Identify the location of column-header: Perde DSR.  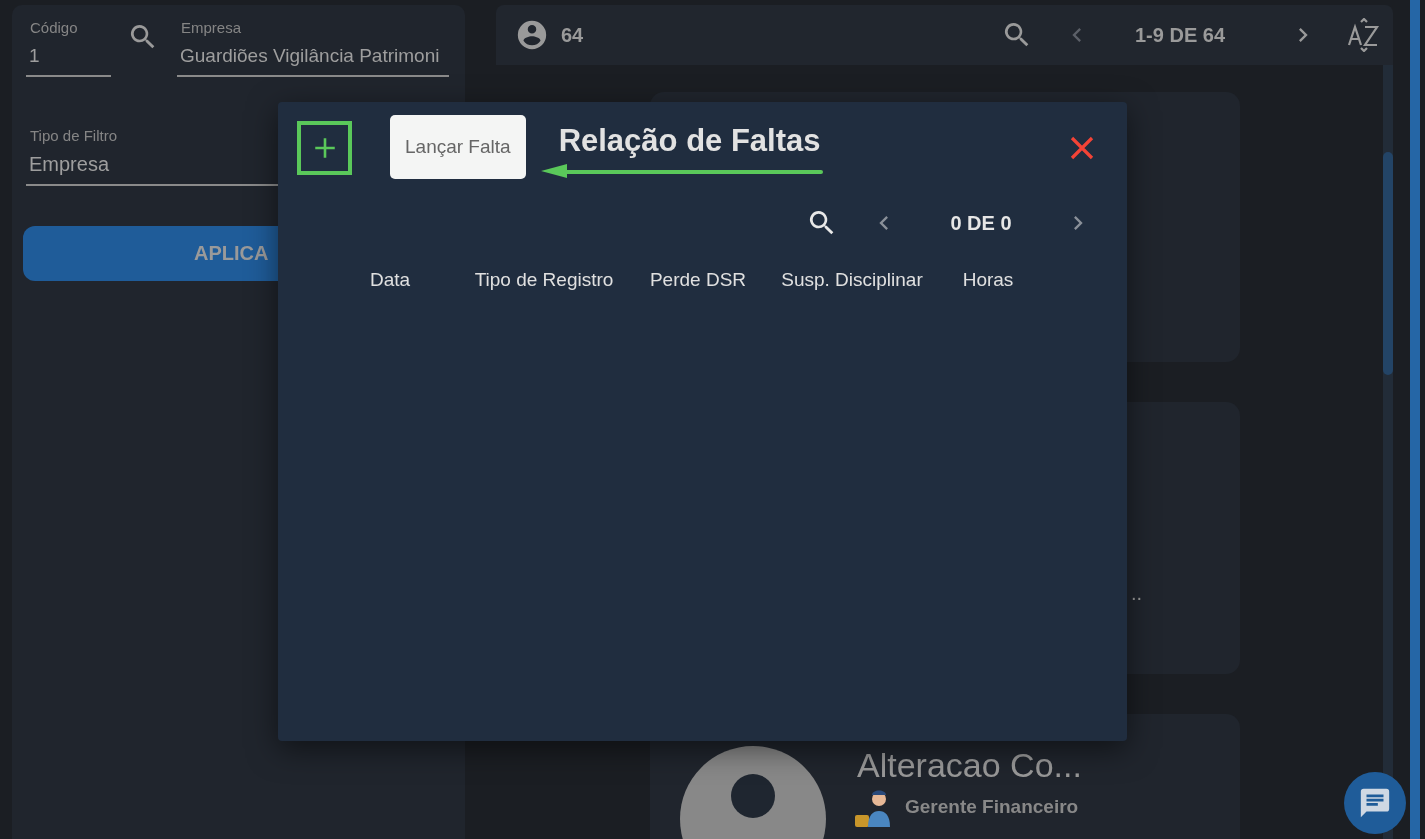
(698, 280).